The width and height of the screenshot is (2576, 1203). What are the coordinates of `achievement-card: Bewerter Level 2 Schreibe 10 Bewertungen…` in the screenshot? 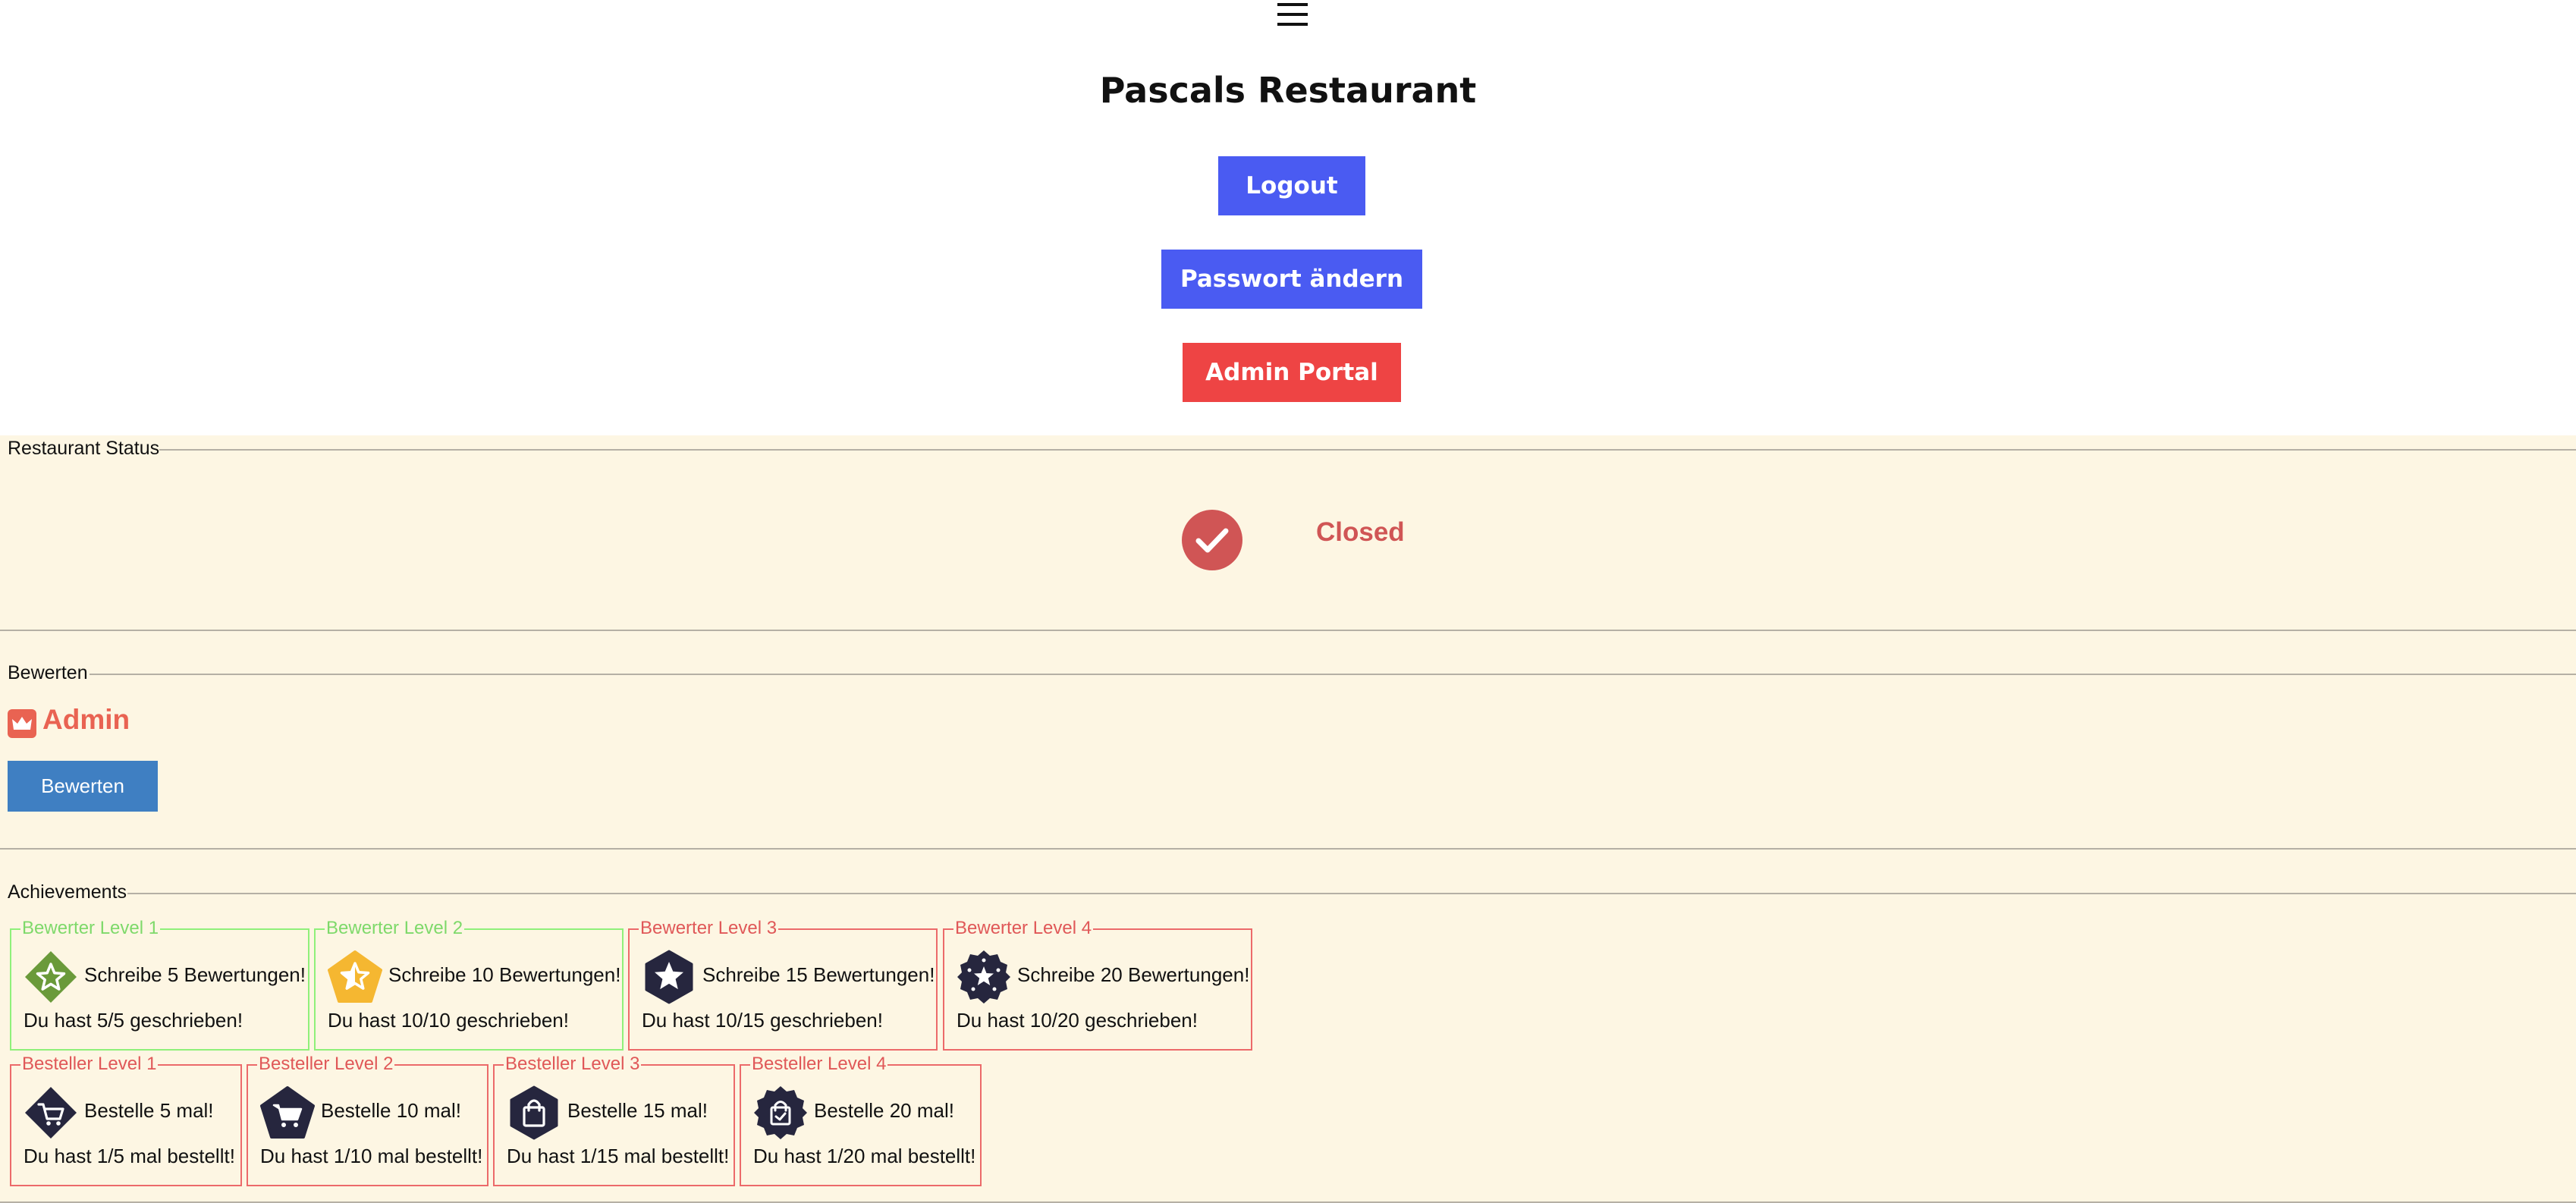 It's located at (469, 983).